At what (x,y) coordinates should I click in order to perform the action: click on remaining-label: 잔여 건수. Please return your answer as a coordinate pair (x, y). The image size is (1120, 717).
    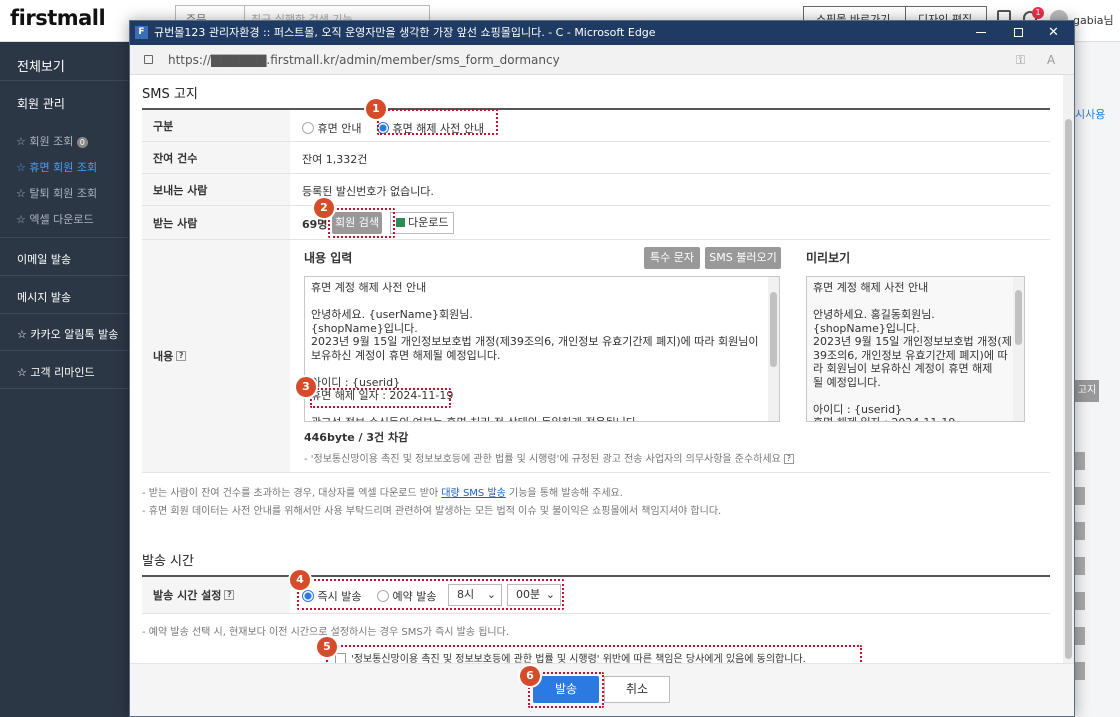
    Looking at the image, I should click on (216, 157).